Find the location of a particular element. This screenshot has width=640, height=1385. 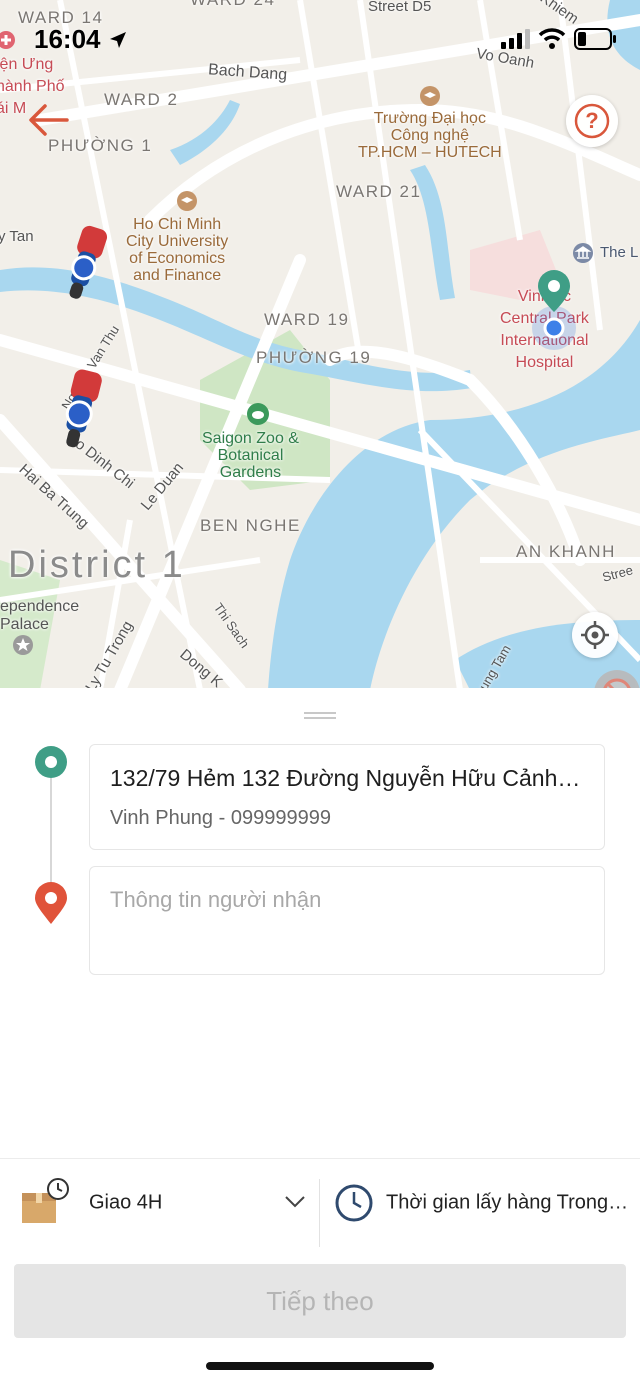

zoo-icon is located at coordinates (258, 414).